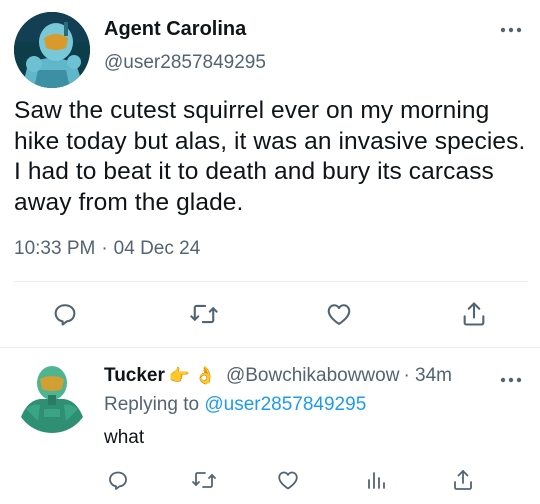 This screenshot has width=540, height=504. I want to click on reply-actions, so click(270, 480).